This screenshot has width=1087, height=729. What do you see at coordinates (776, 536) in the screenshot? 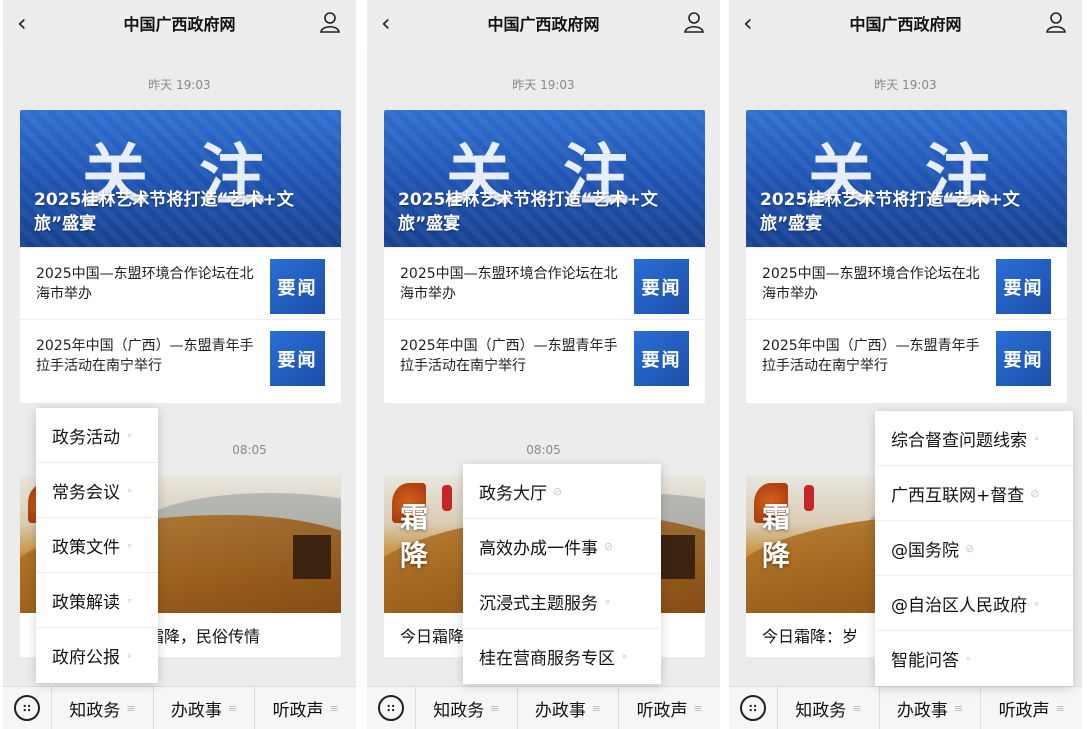
I see `photo-overlay-text: 霜降` at bounding box center [776, 536].